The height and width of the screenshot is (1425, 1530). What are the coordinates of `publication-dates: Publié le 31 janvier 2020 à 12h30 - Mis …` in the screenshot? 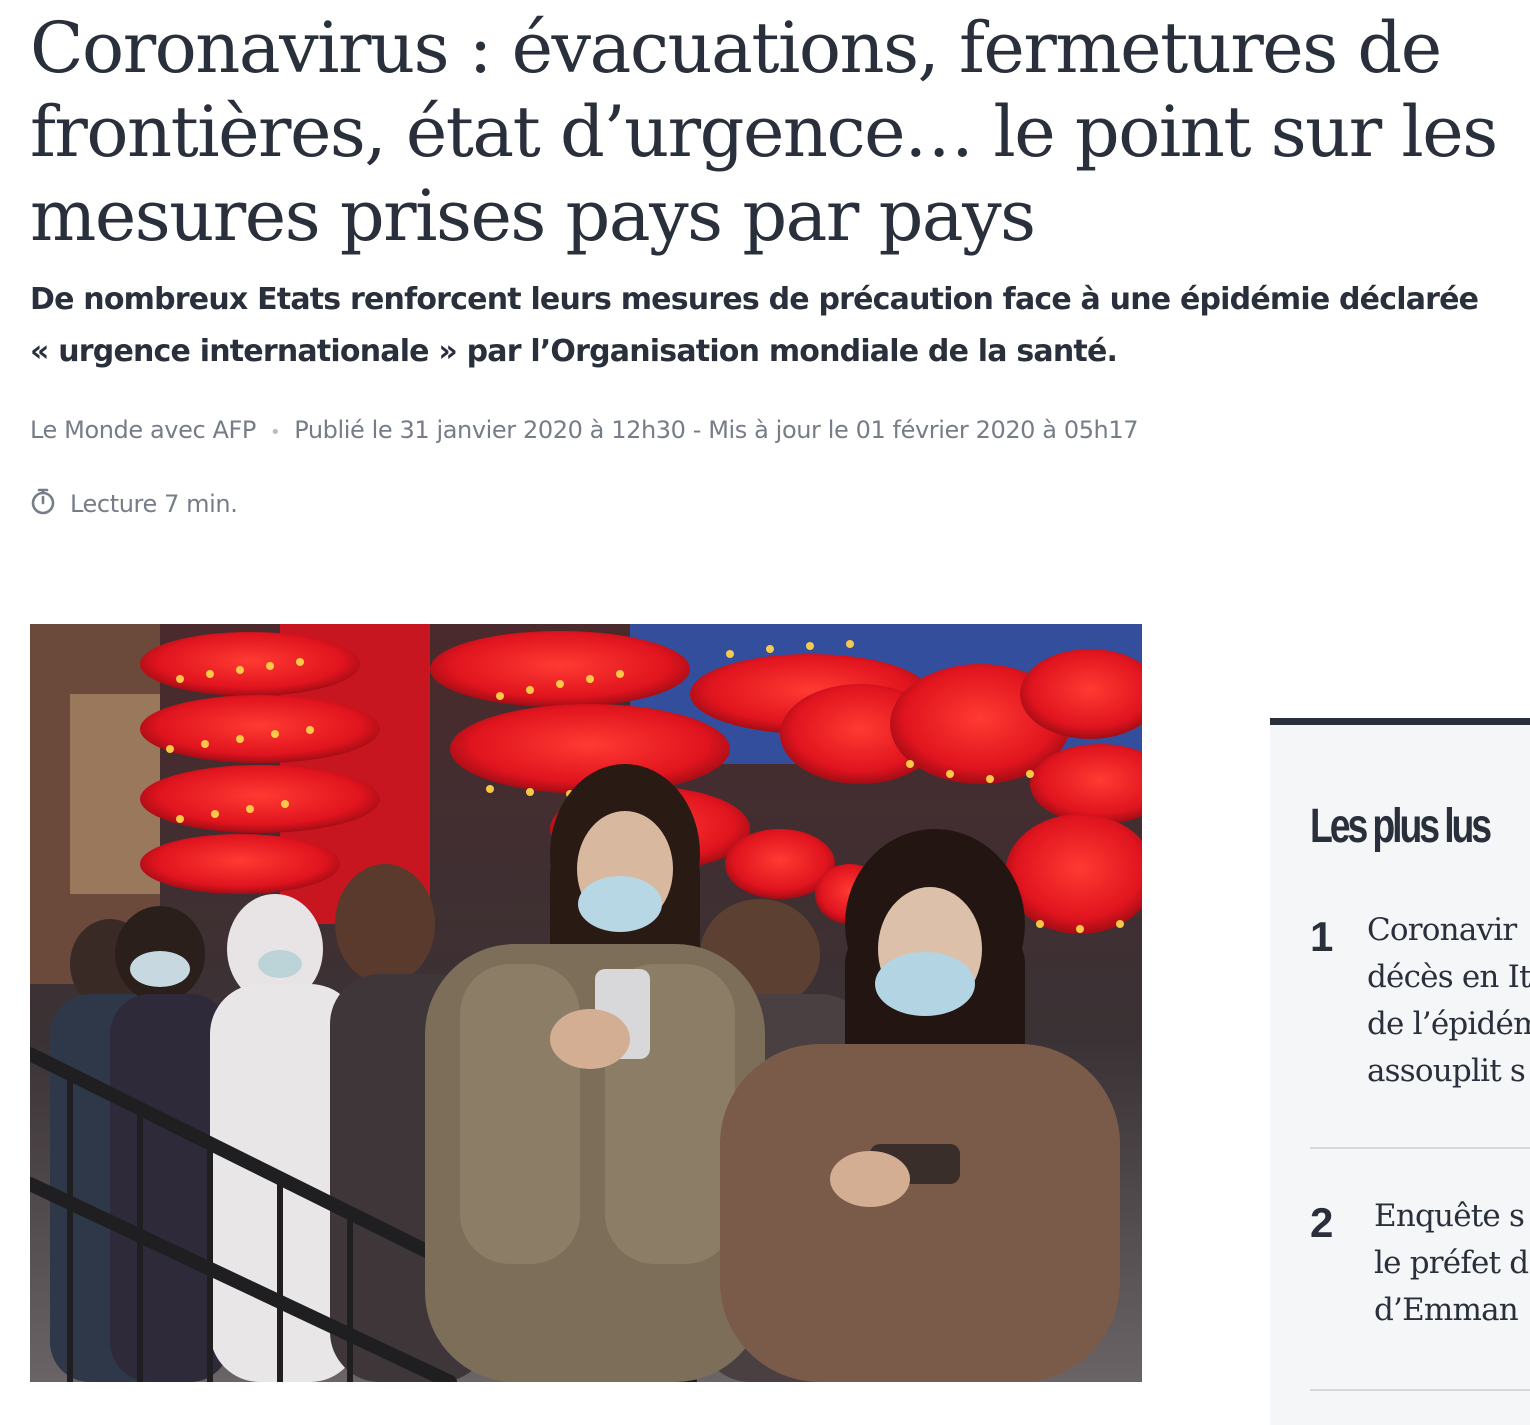 It's located at (716, 430).